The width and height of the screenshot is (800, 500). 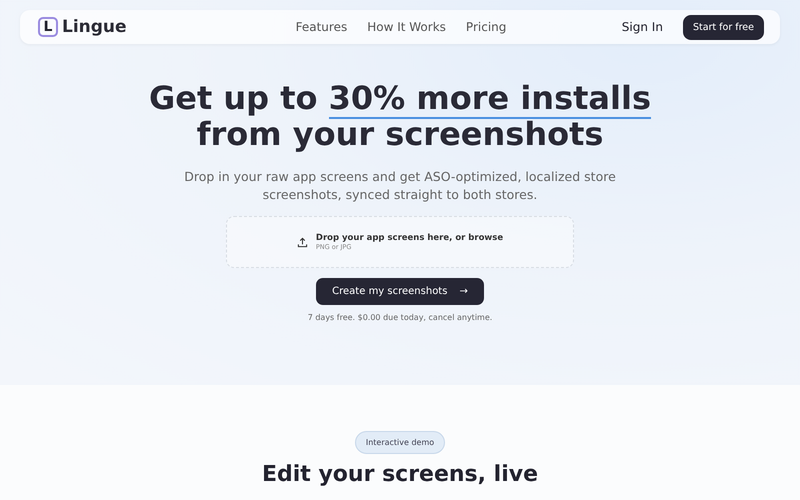 What do you see at coordinates (406, 27) in the screenshot?
I see `nav-link: How It Works` at bounding box center [406, 27].